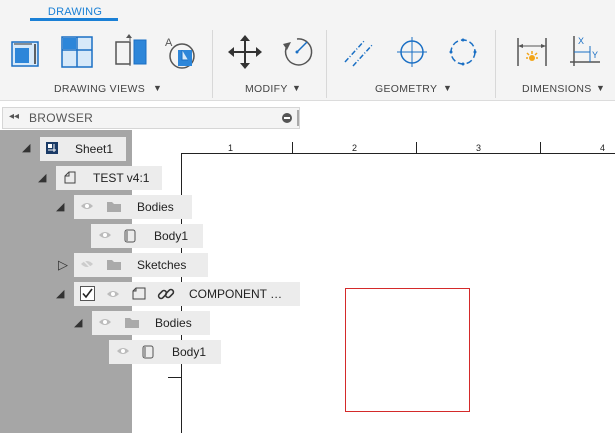 The image size is (615, 433). What do you see at coordinates (412, 52) in the screenshot?
I see `center-mark-icon` at bounding box center [412, 52].